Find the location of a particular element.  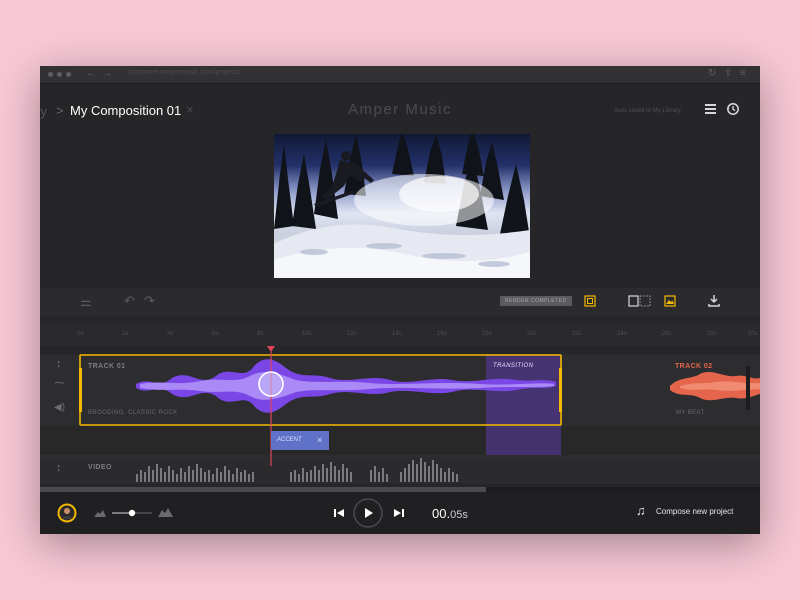

video-track-label: VIDEO is located at coordinates (100, 467).